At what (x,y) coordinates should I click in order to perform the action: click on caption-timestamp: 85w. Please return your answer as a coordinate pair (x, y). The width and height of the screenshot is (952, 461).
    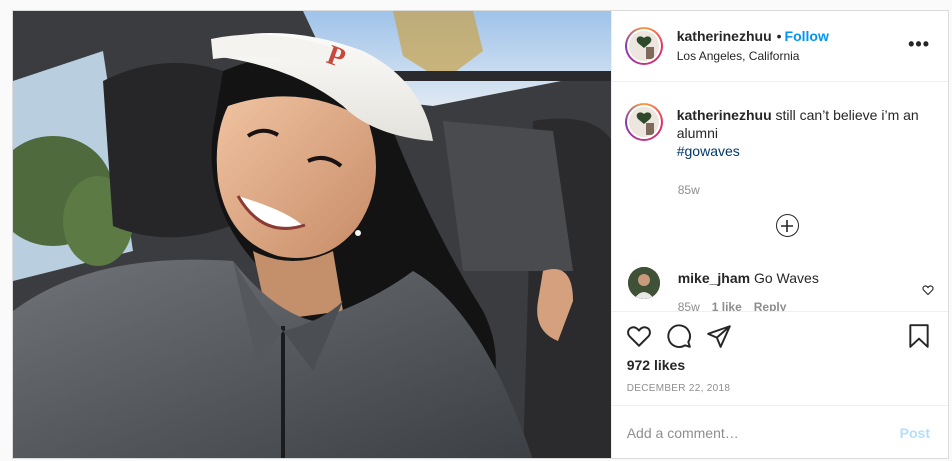
    Looking at the image, I should click on (689, 190).